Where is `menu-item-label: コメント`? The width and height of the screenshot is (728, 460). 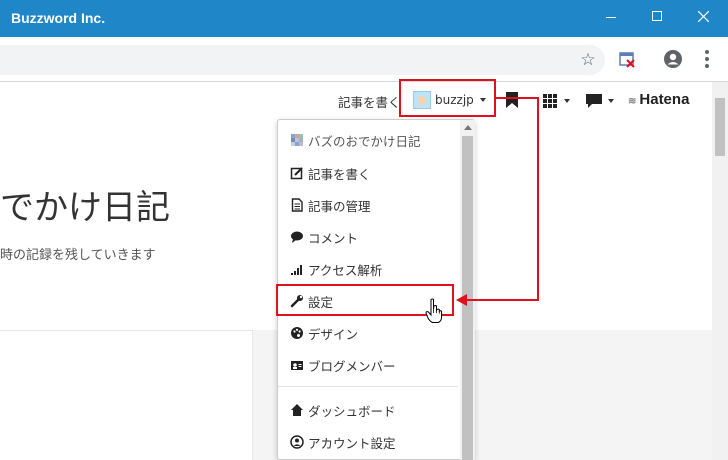
menu-item-label: コメント is located at coordinates (333, 238).